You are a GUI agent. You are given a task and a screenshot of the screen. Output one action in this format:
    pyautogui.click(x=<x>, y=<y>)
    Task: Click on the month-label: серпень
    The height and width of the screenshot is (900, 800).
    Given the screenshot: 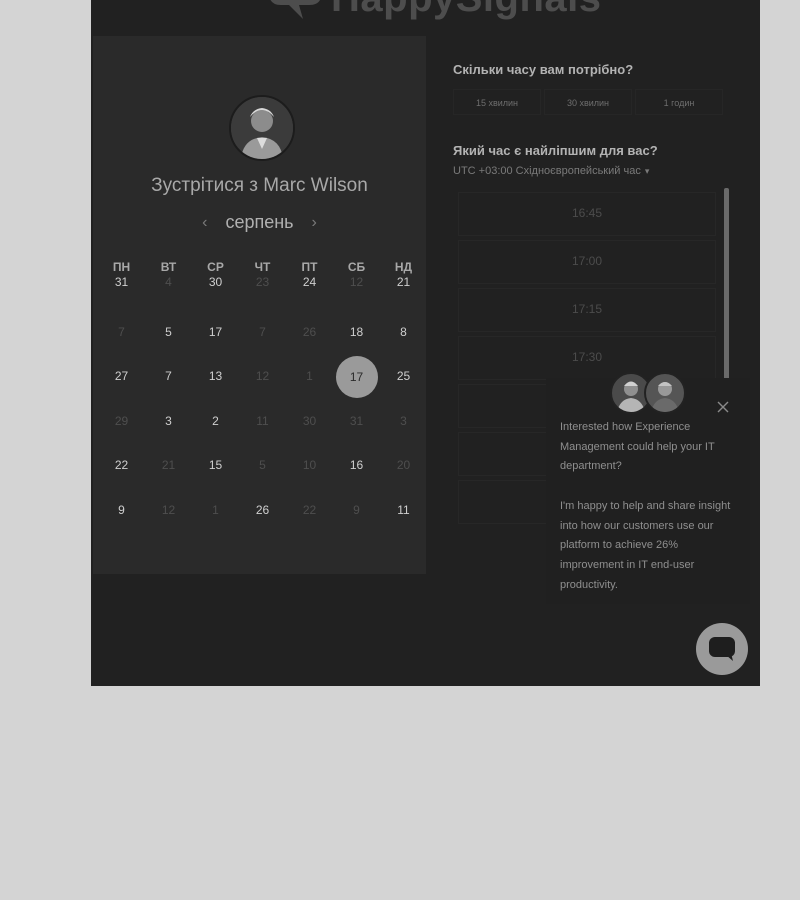 What is the action you would take?
    pyautogui.click(x=259, y=222)
    